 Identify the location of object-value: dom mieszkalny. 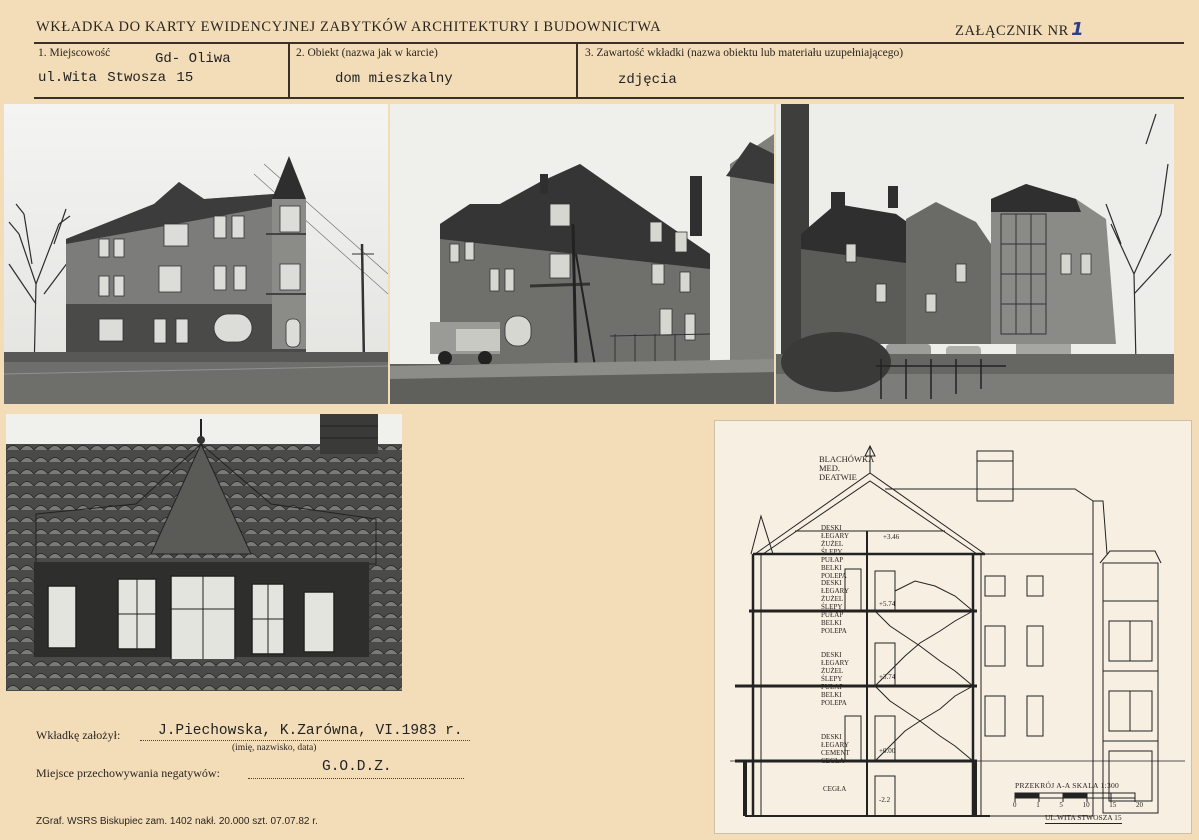
(394, 79).